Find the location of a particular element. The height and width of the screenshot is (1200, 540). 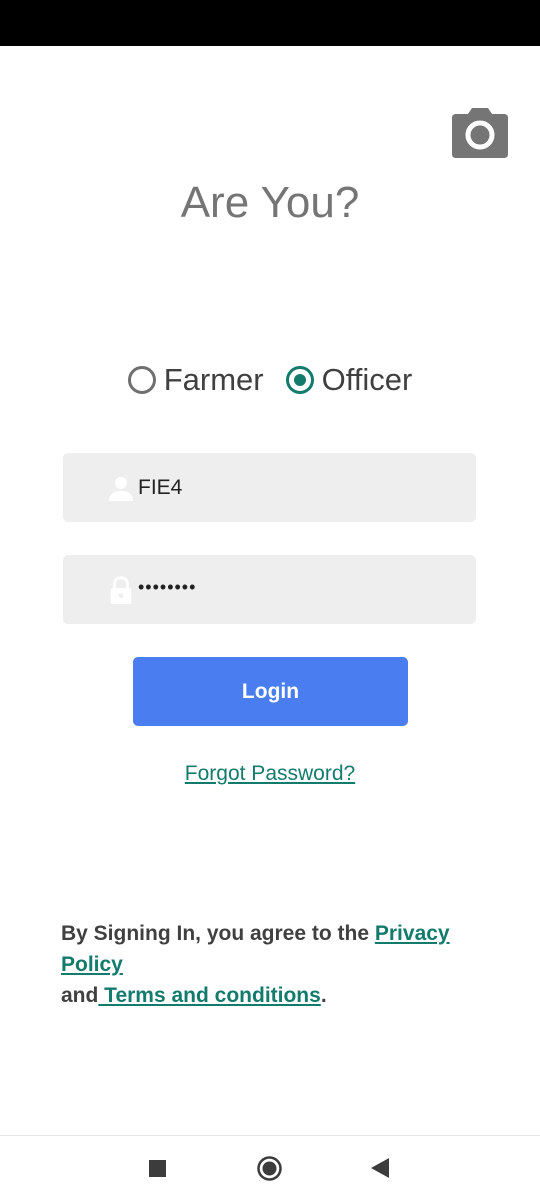

status-bar is located at coordinates (270, 23).